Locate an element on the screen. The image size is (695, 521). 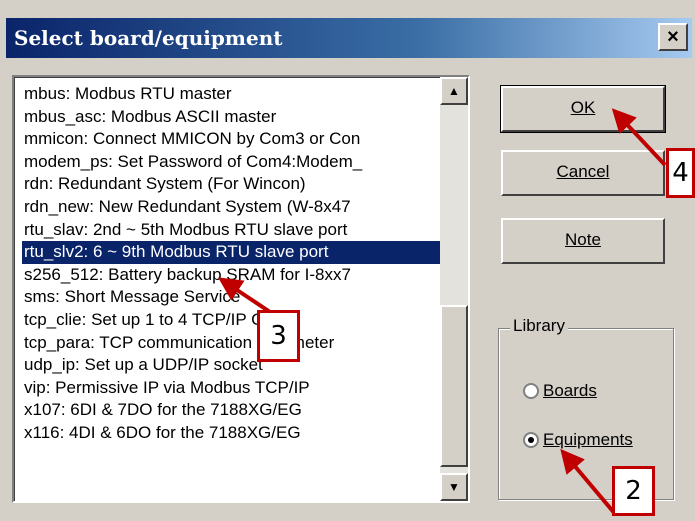
callout-step-4: 4 is located at coordinates (680, 173).